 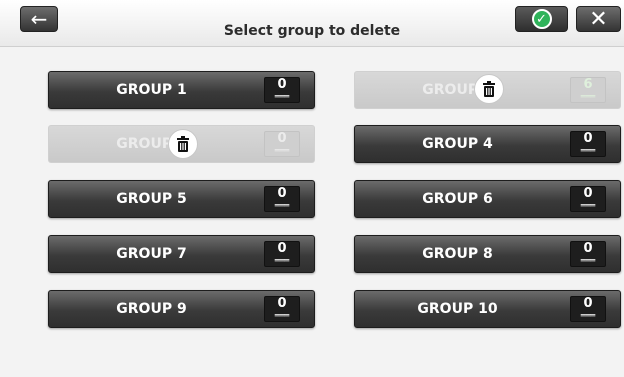 I want to click on group-label: GROUP 1, so click(x=151, y=90).